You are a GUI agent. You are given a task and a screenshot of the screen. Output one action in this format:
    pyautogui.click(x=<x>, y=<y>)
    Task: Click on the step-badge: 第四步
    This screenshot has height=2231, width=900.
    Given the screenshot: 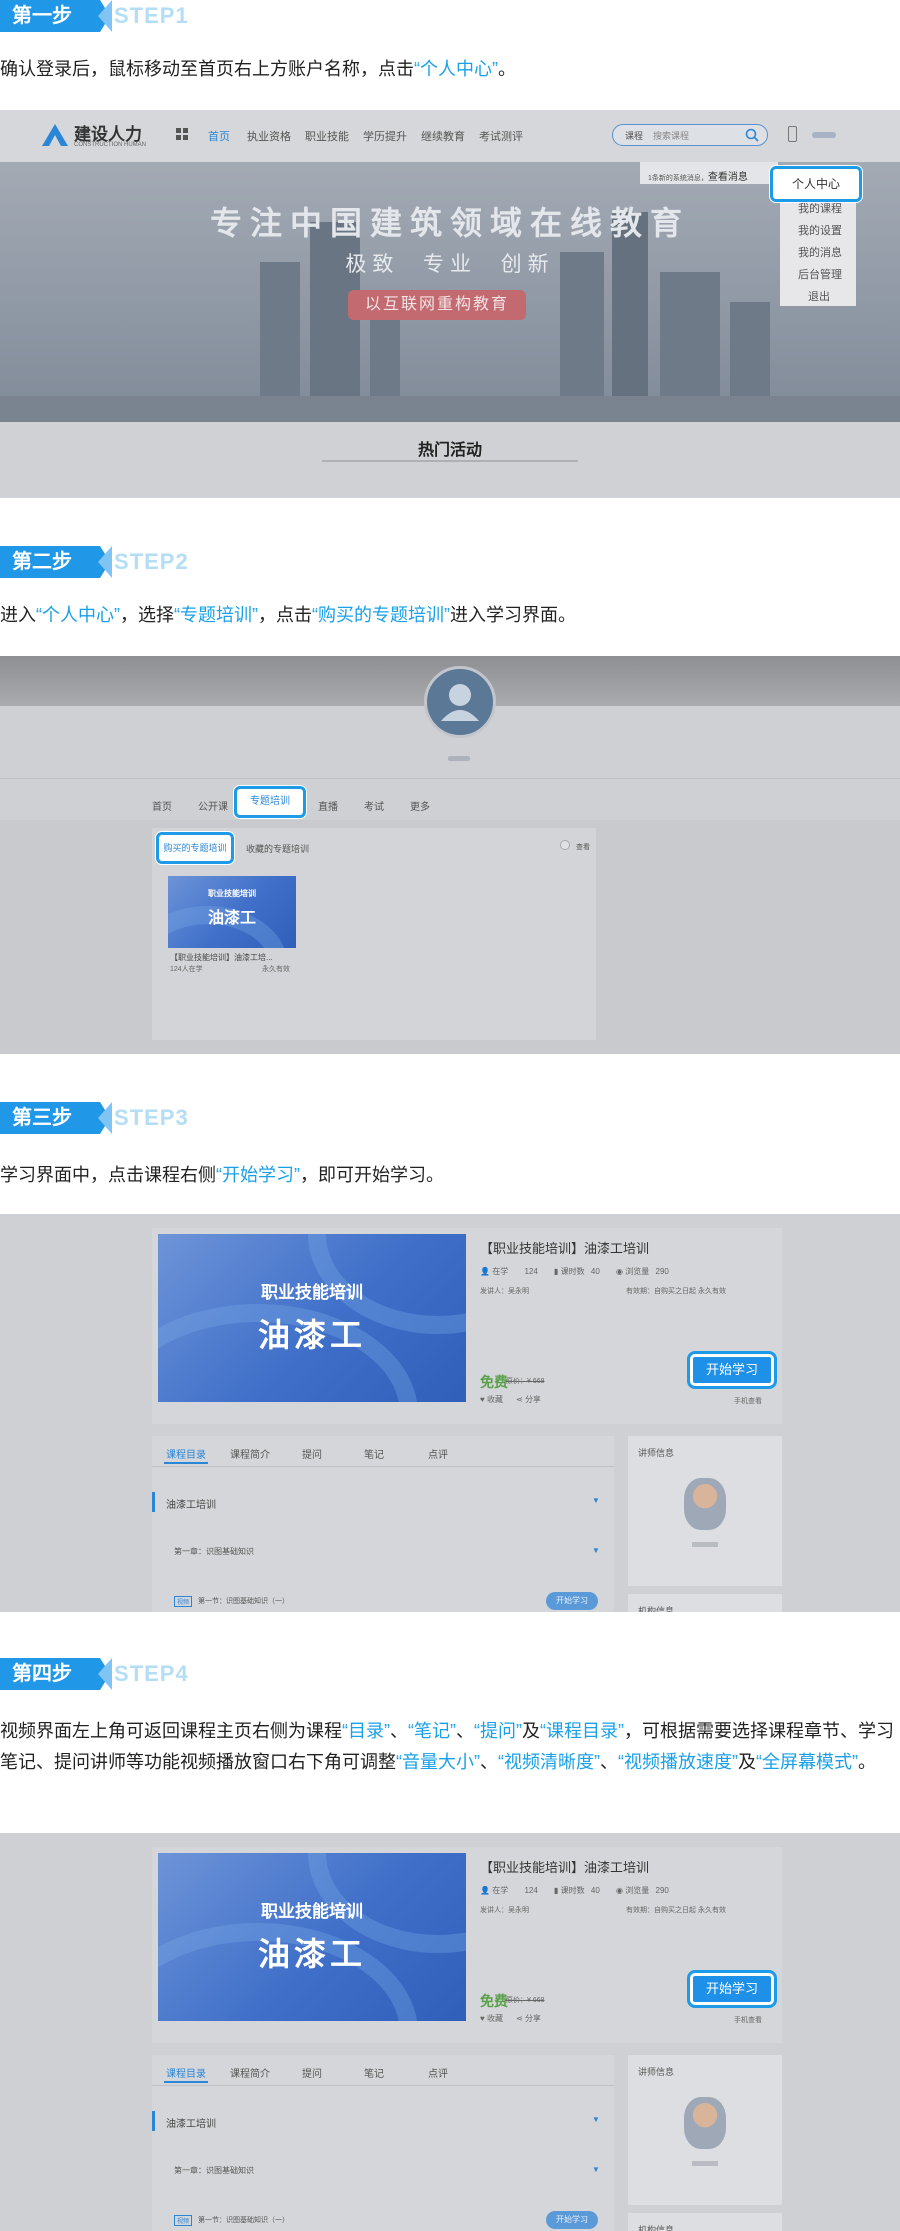 What is the action you would take?
    pyautogui.click(x=55, y=1674)
    